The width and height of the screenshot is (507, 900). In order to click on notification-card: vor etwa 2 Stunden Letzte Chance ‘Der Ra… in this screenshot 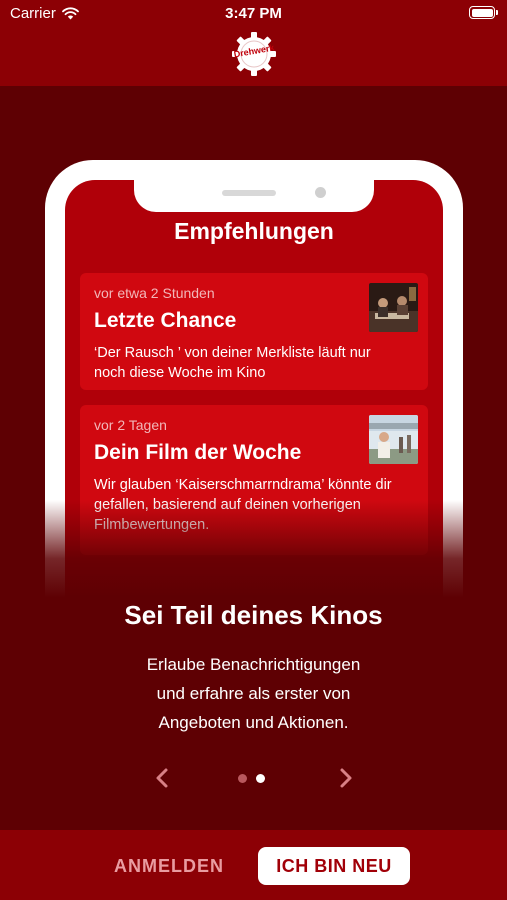, I will do `click(254, 331)`.